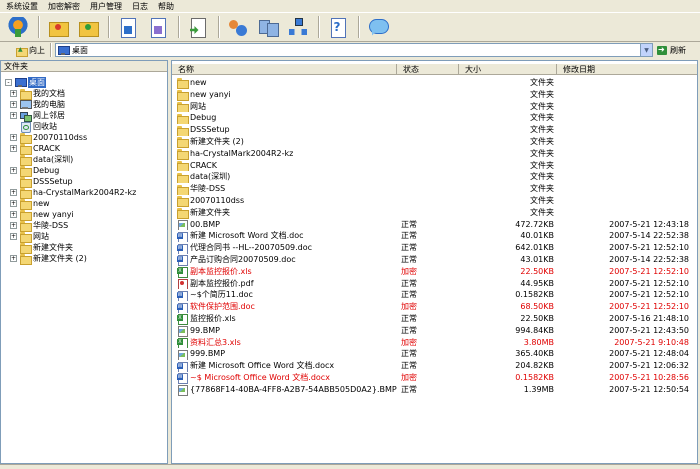  Describe the element at coordinates (262, 366) in the screenshot. I see `file-name: 新建 Microsoft Office Word 文档.docx` at that location.